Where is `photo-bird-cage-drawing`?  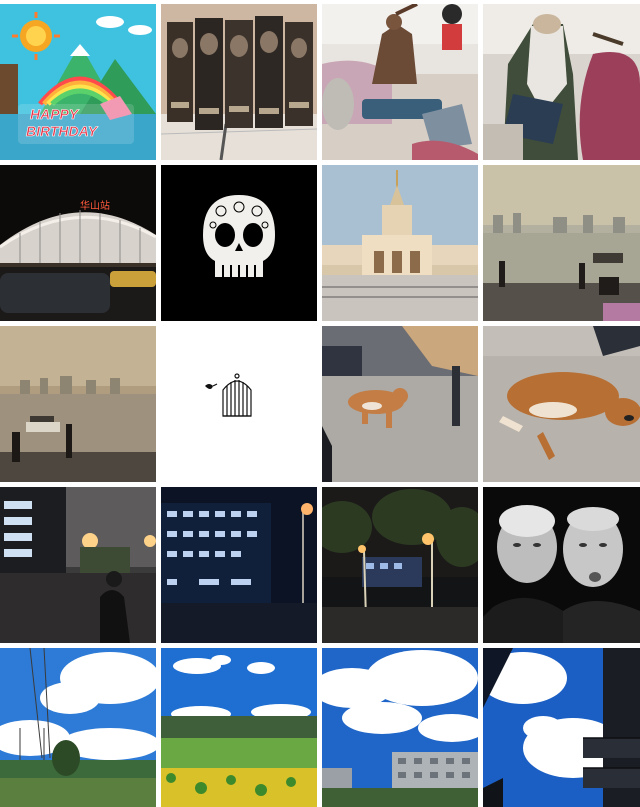 photo-bird-cage-drawing is located at coordinates (239, 404).